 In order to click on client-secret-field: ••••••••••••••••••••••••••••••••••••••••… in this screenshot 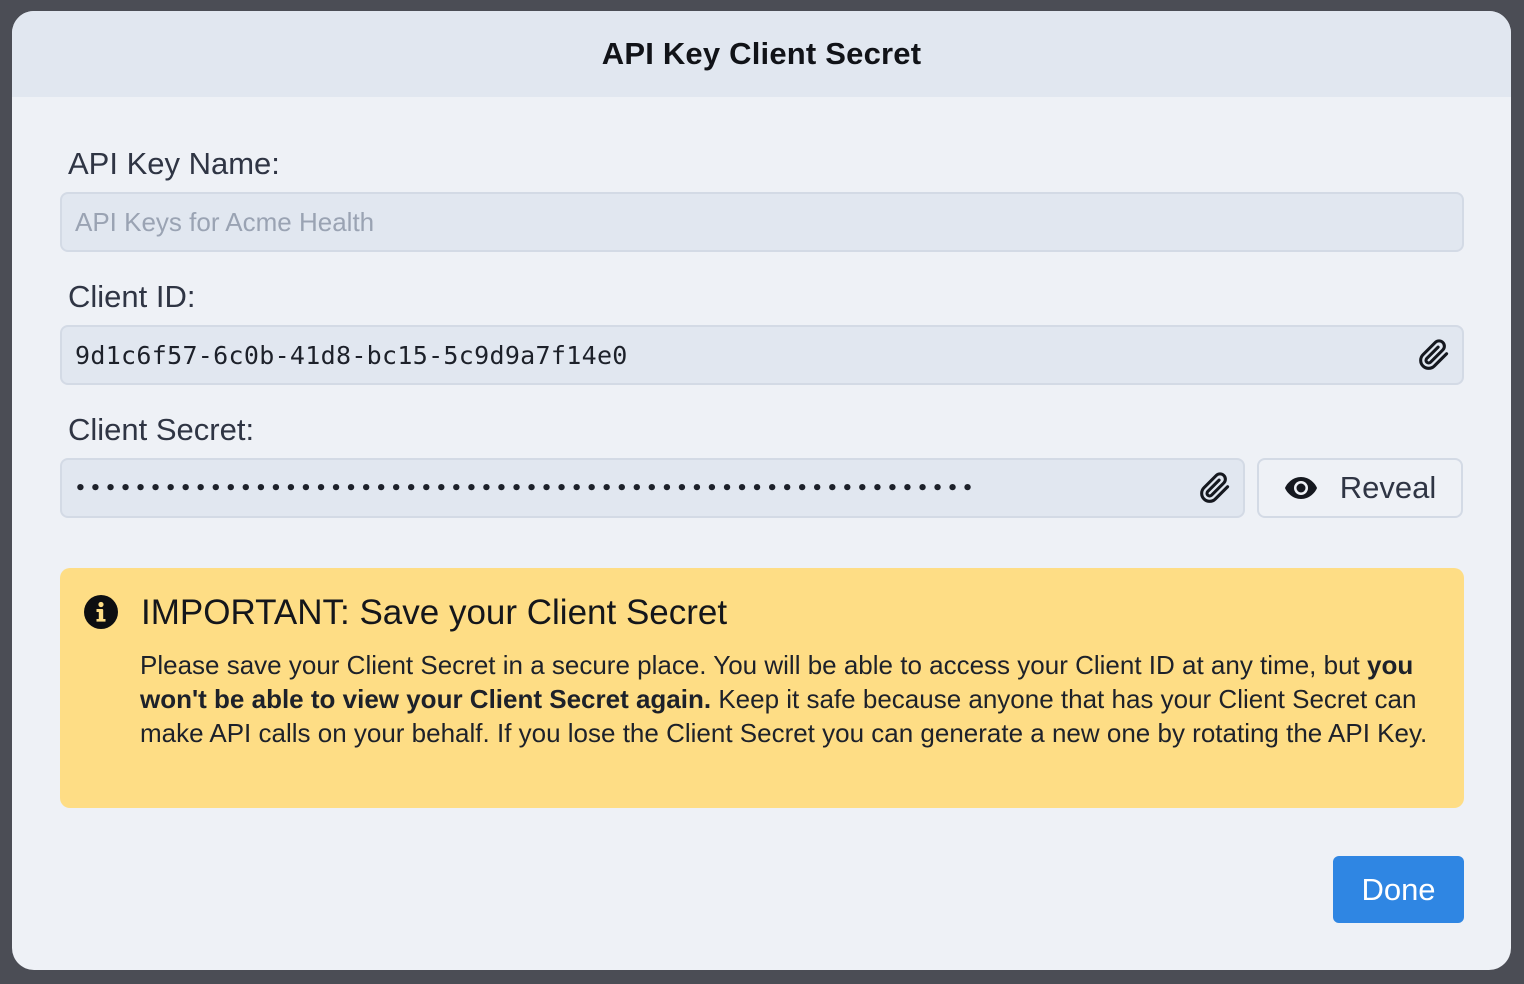, I will do `click(652, 488)`.